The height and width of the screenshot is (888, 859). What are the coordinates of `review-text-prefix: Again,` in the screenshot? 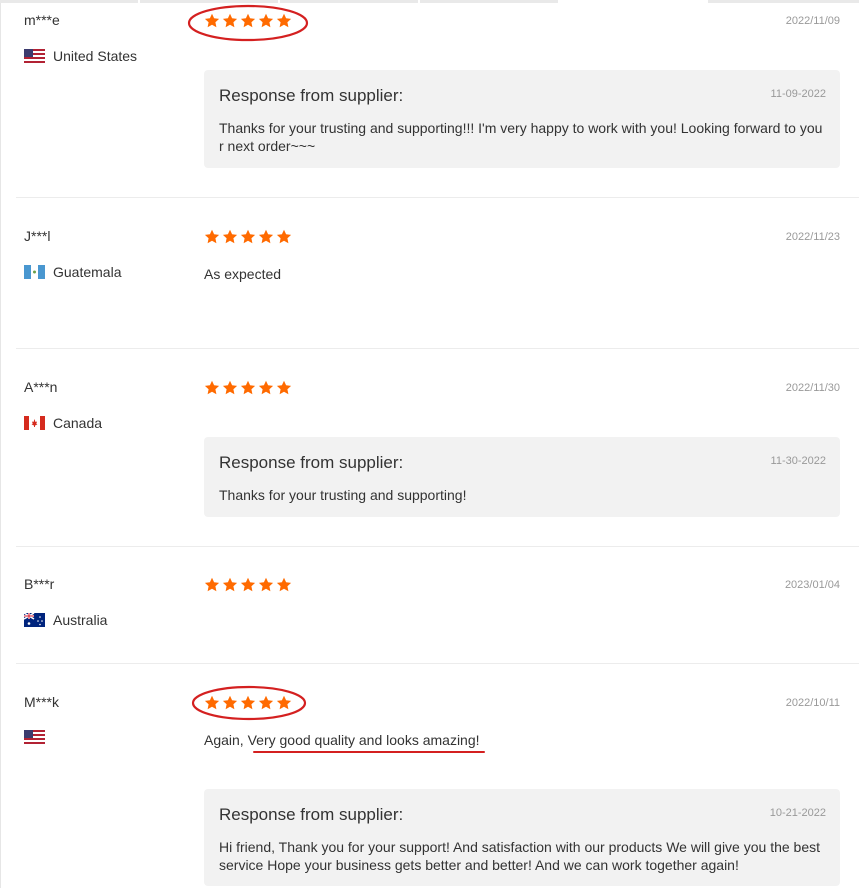 It's located at (226, 740).